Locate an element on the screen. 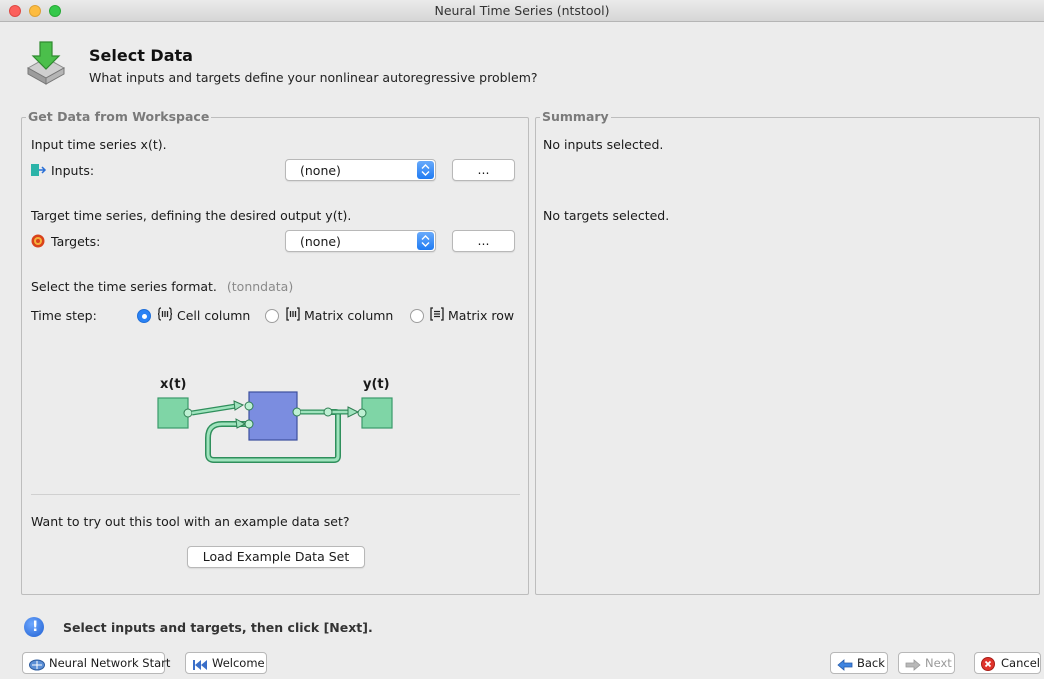  format-description-text: Select the time series format. is located at coordinates (124, 286).